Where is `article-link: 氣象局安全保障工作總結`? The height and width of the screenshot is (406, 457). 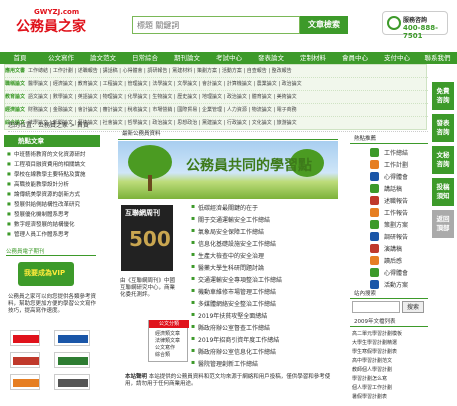
article-link: 氣象局安全保障工作總結 is located at coordinates (227, 231).